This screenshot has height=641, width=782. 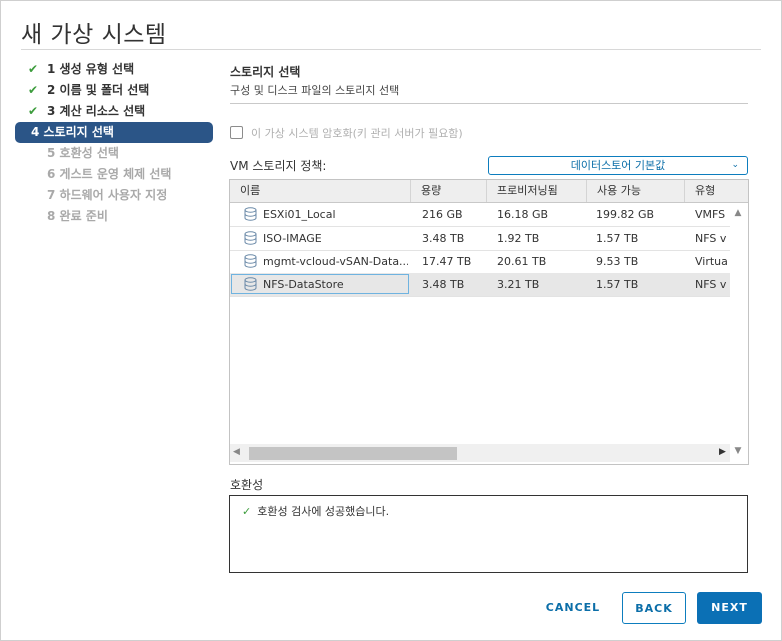 What do you see at coordinates (518, 238) in the screenshot?
I see `provisioned-cell: 1.92 TB` at bounding box center [518, 238].